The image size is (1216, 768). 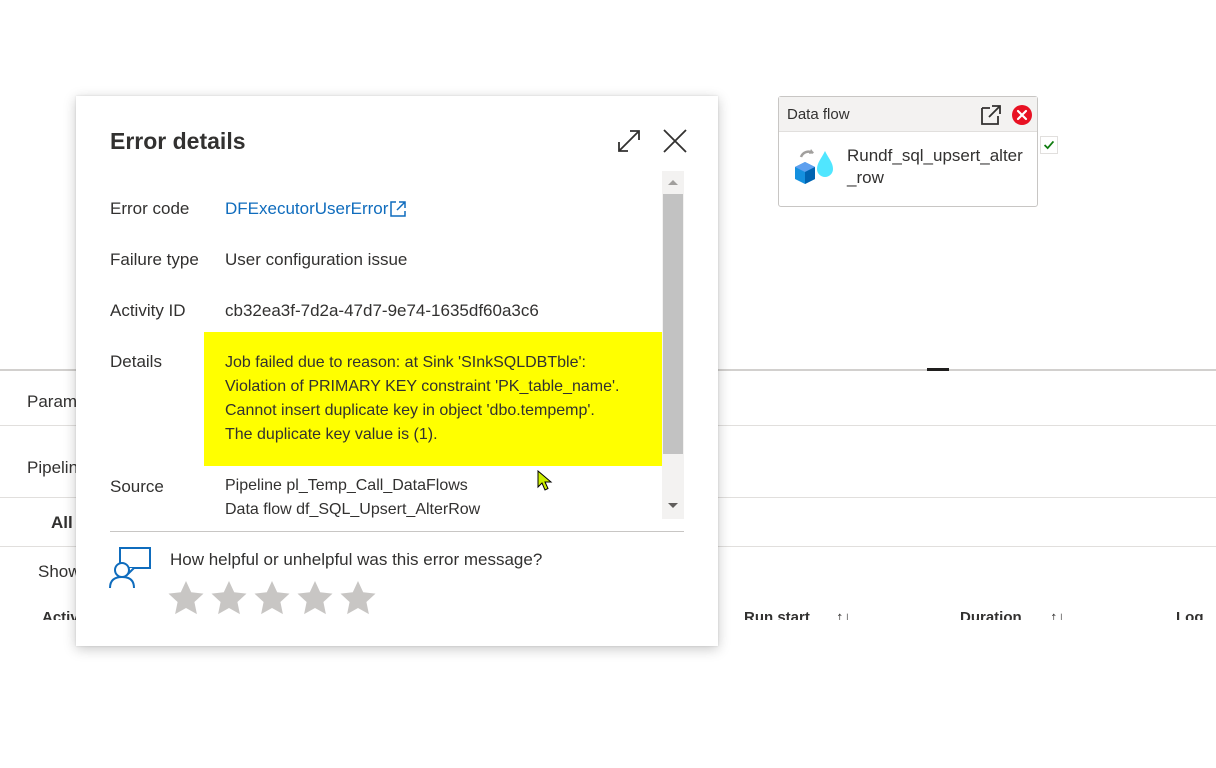 I want to click on failure-type-label: Failure type, so click(x=154, y=259).